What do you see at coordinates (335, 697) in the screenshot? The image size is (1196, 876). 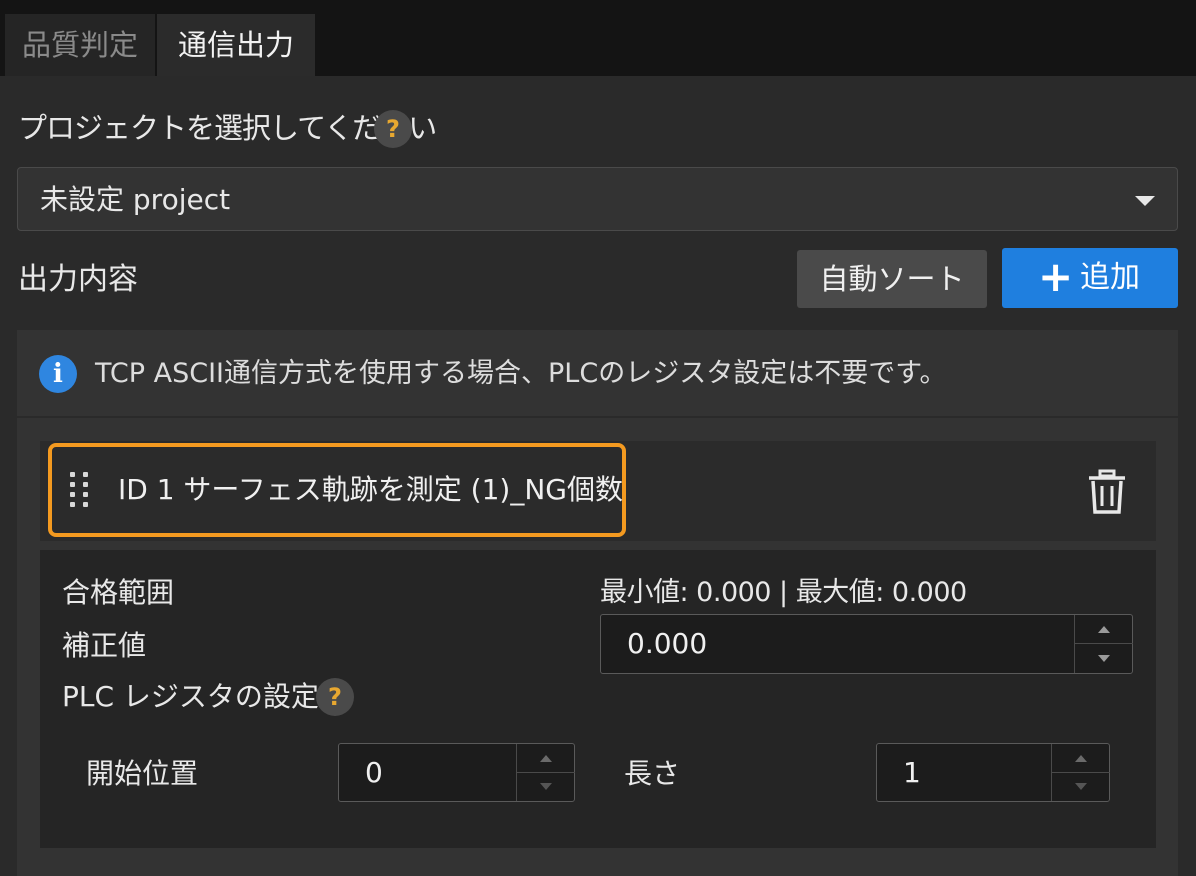 I see `plc-help-icon: ?` at bounding box center [335, 697].